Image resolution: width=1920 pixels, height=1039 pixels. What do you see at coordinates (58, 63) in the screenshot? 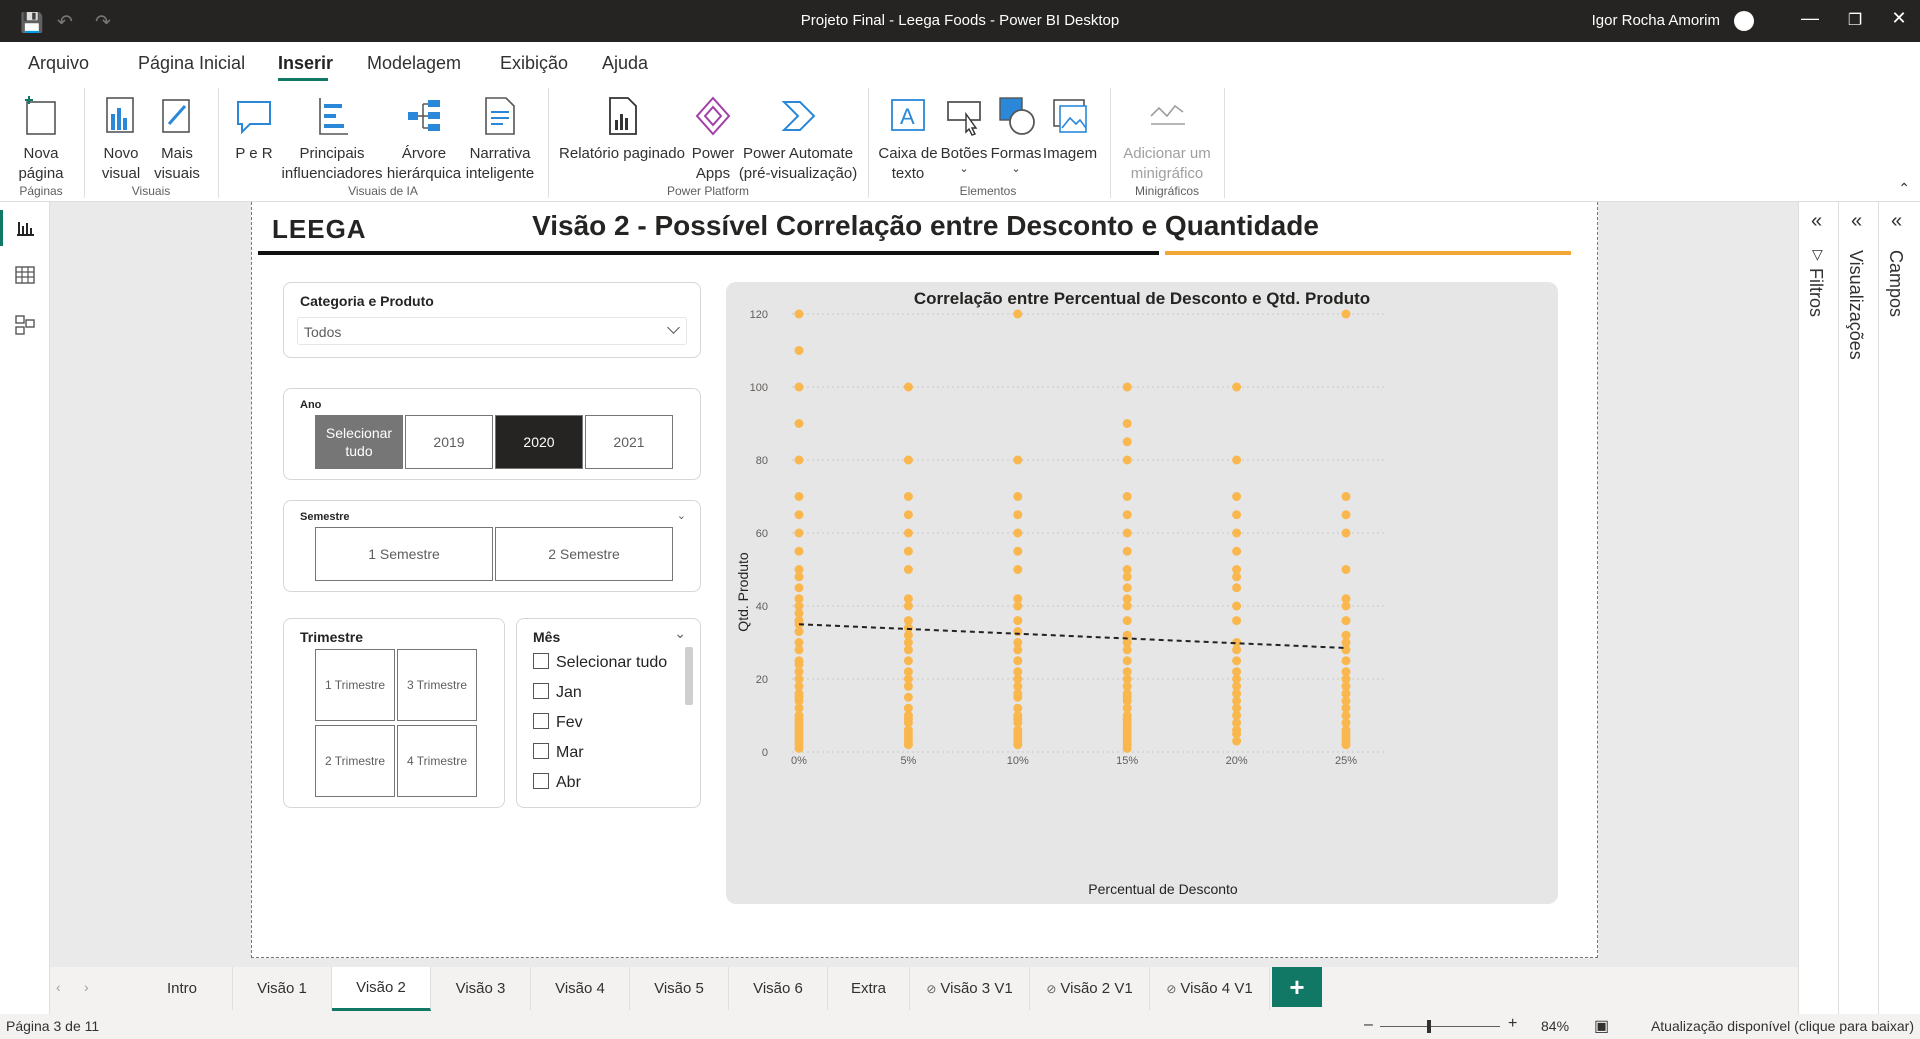
I see `tab-arquivo: Arquivo` at bounding box center [58, 63].